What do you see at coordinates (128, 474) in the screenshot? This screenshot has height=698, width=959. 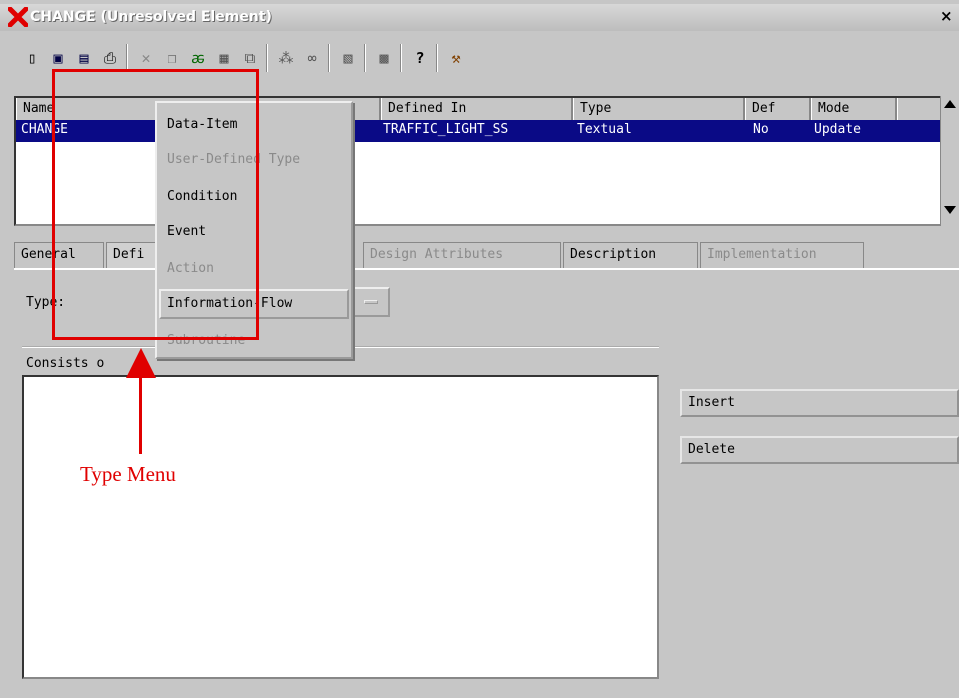 I see `annotation-label: Type Menu` at bounding box center [128, 474].